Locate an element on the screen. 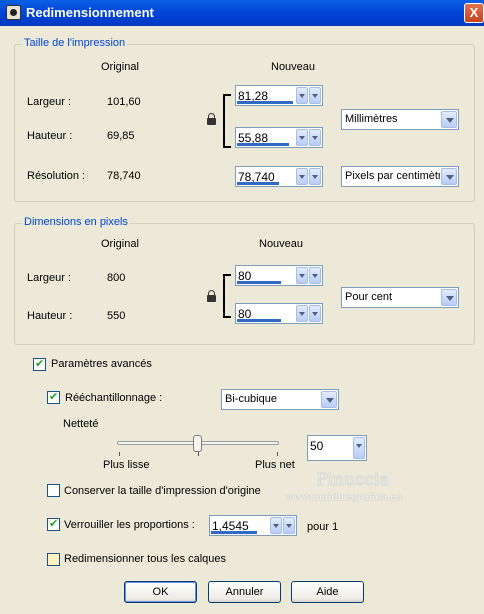  resize-all-layers-checkbox is located at coordinates (53, 559).